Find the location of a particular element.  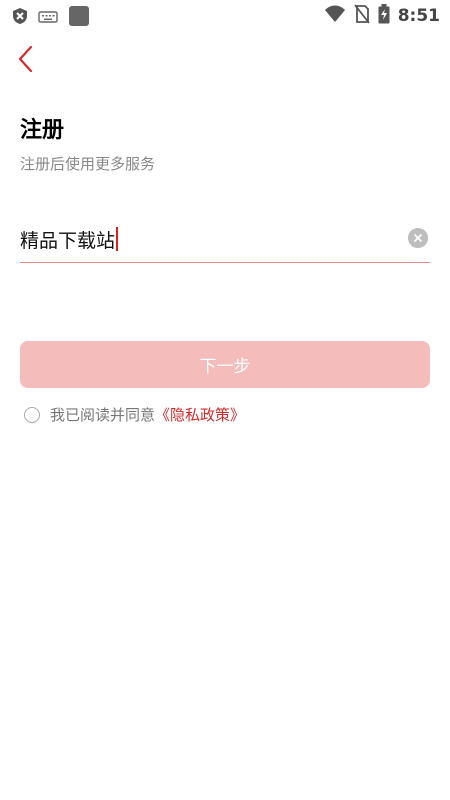

wifi-icon is located at coordinates (335, 16).